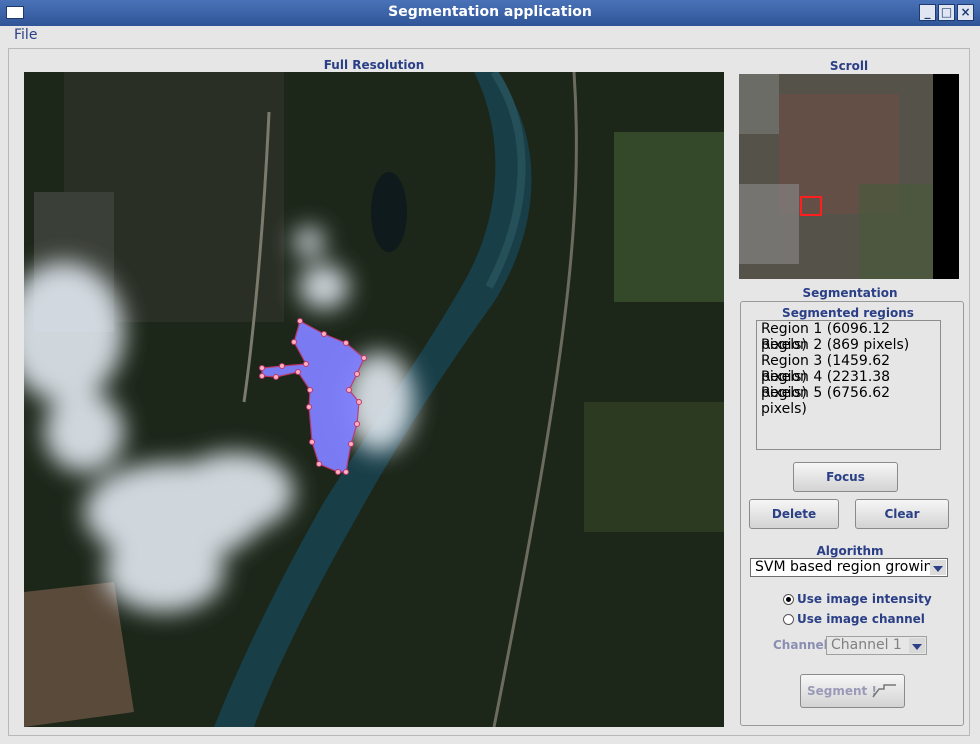 The height and width of the screenshot is (744, 980). Describe the element at coordinates (374, 65) in the screenshot. I see `full-resolution-caption: Full Resolution` at that location.